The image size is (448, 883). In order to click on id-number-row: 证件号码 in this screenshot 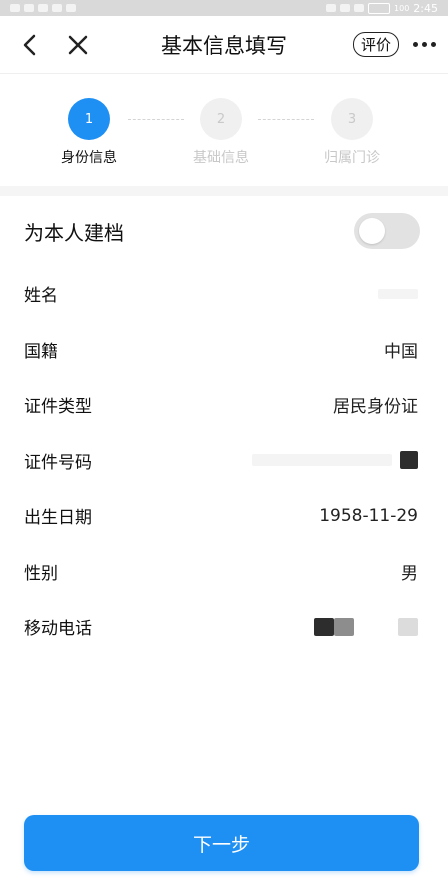, I will do `click(224, 461)`.